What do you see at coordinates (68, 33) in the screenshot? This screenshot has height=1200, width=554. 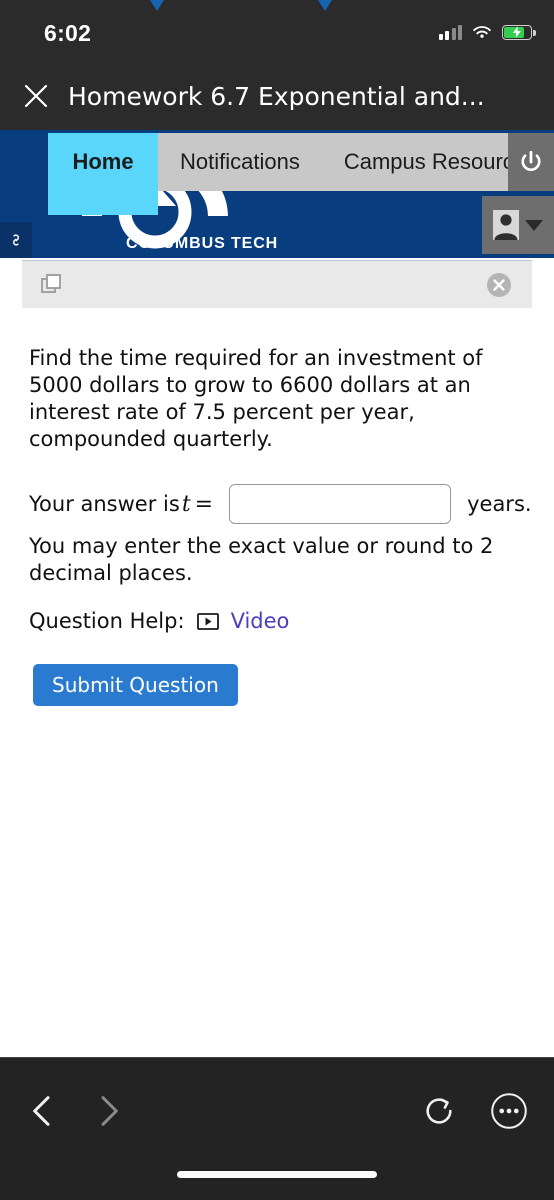 I see `status-time: 6:02` at bounding box center [68, 33].